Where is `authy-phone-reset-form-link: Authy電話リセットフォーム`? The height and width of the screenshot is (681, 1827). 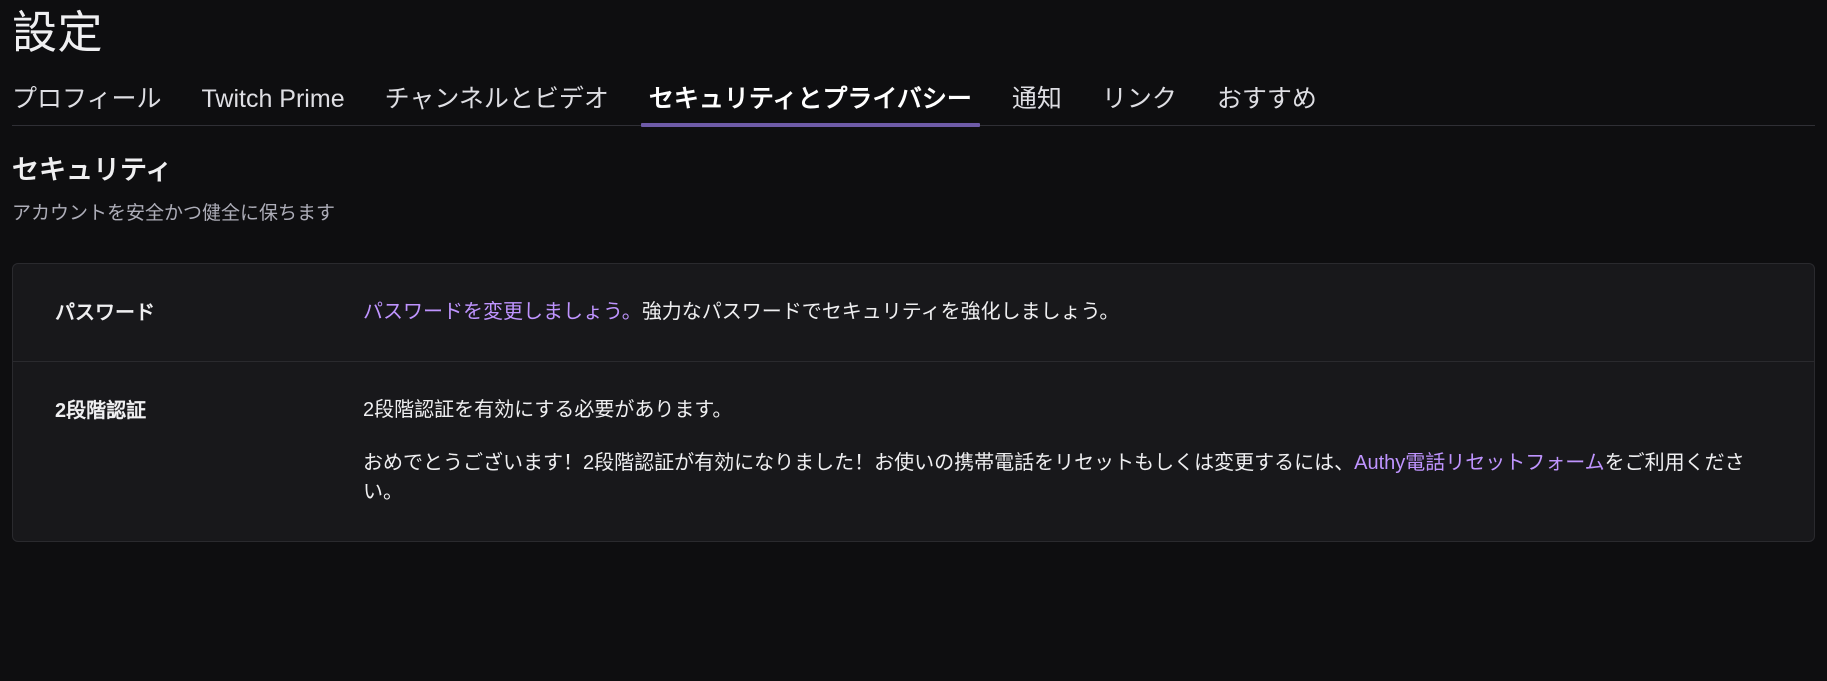 authy-phone-reset-form-link: Authy電話リセットフォーム is located at coordinates (1479, 463).